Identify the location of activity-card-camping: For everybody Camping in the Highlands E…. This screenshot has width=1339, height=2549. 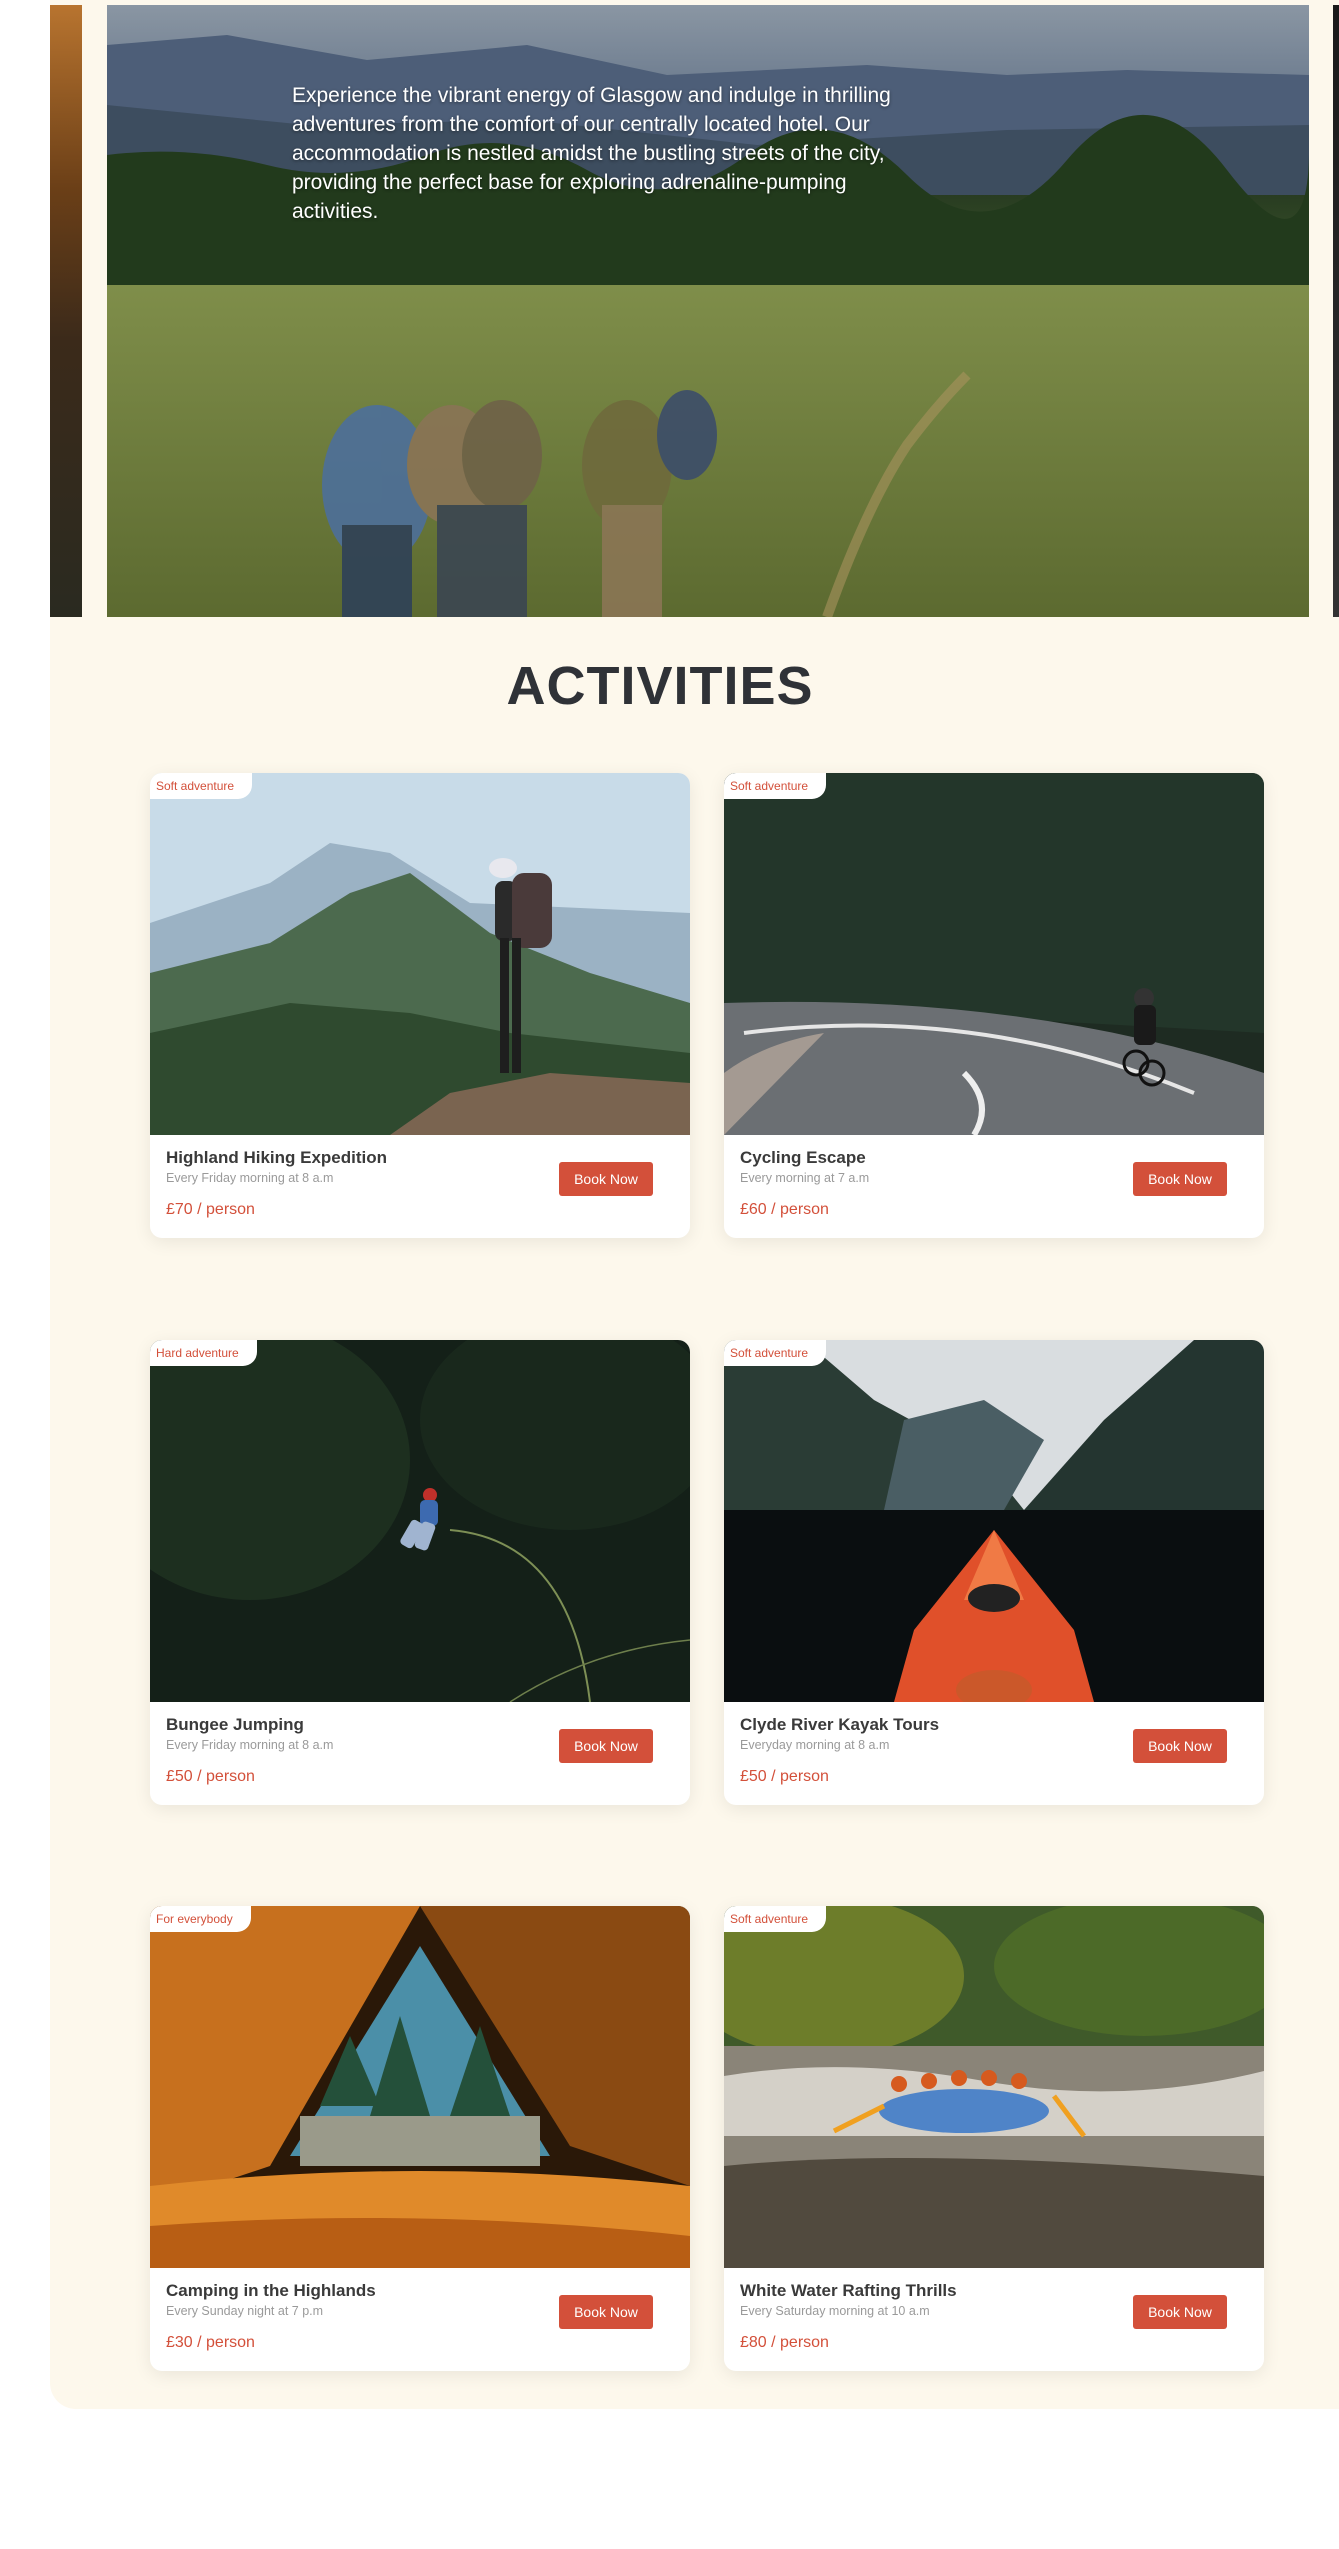
(420, 2138).